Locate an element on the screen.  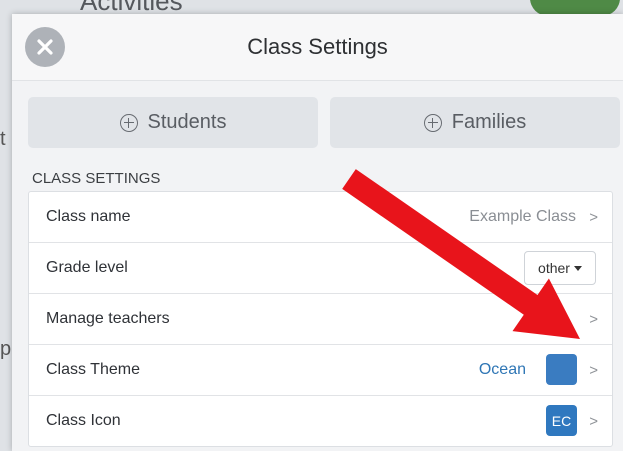
grade-level-label: Grade level is located at coordinates (87, 267).